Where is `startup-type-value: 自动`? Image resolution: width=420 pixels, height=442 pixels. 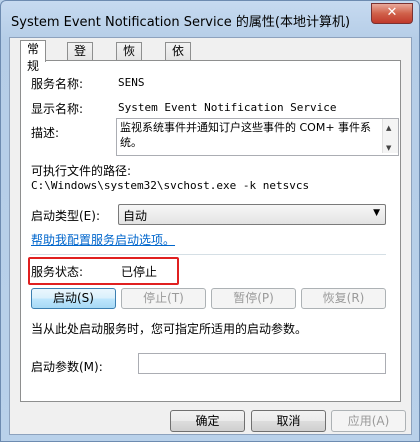
startup-type-value: 自动 is located at coordinates (135, 216).